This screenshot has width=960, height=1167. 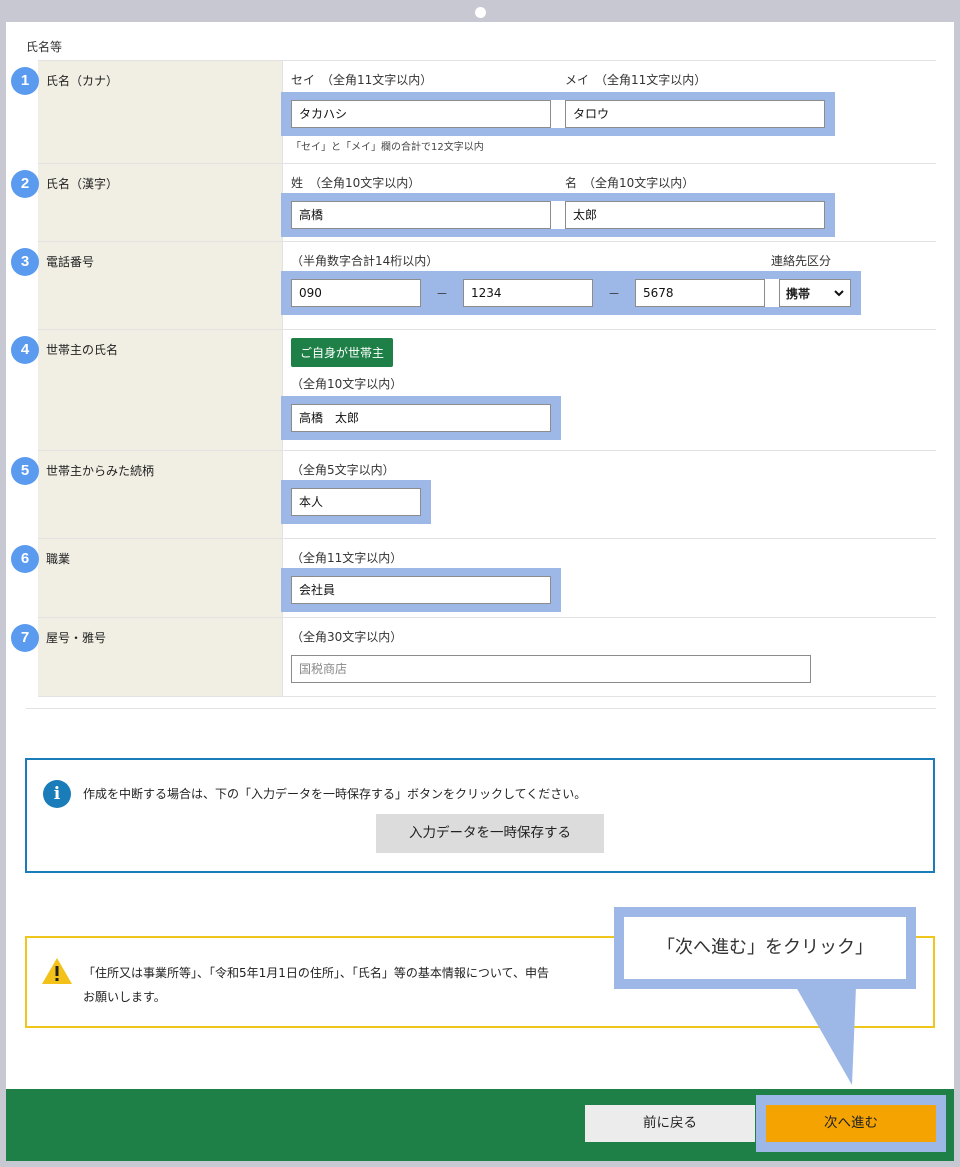 I want to click on step-badge-6: 6, so click(x=25, y=559).